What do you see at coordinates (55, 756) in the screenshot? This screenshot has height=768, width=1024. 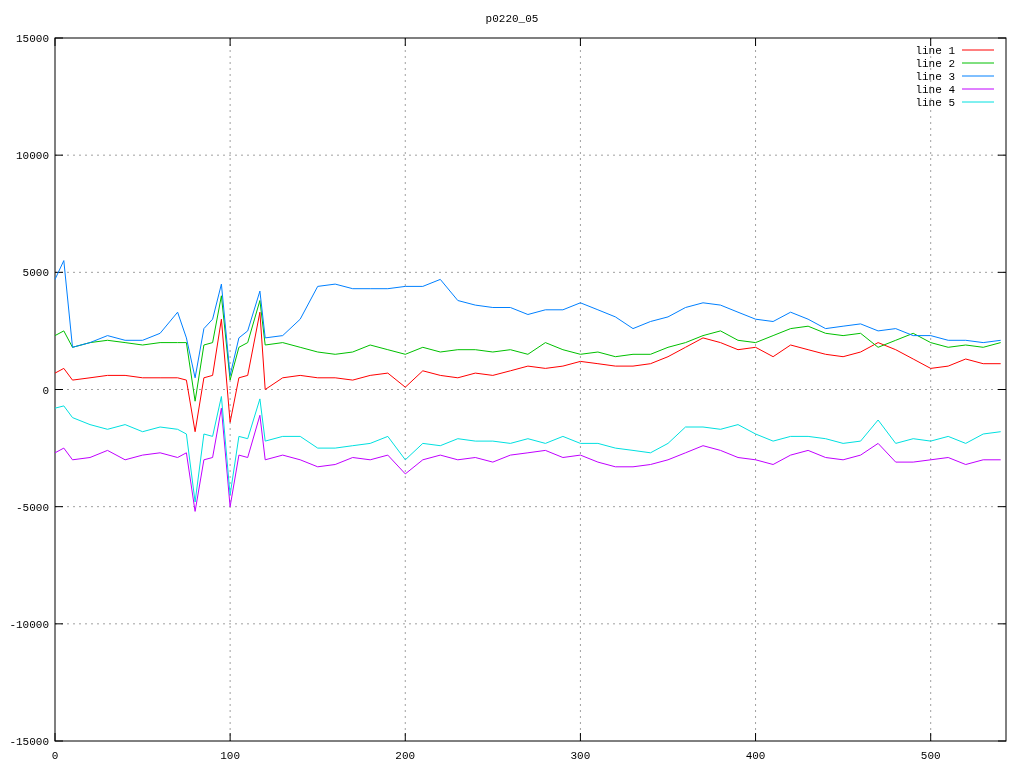 I see `x-tick-label: 0` at bounding box center [55, 756].